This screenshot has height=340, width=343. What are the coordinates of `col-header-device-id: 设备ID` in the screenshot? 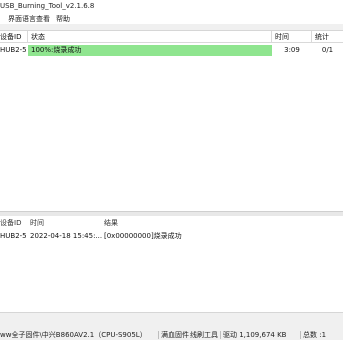 It's located at (14, 37).